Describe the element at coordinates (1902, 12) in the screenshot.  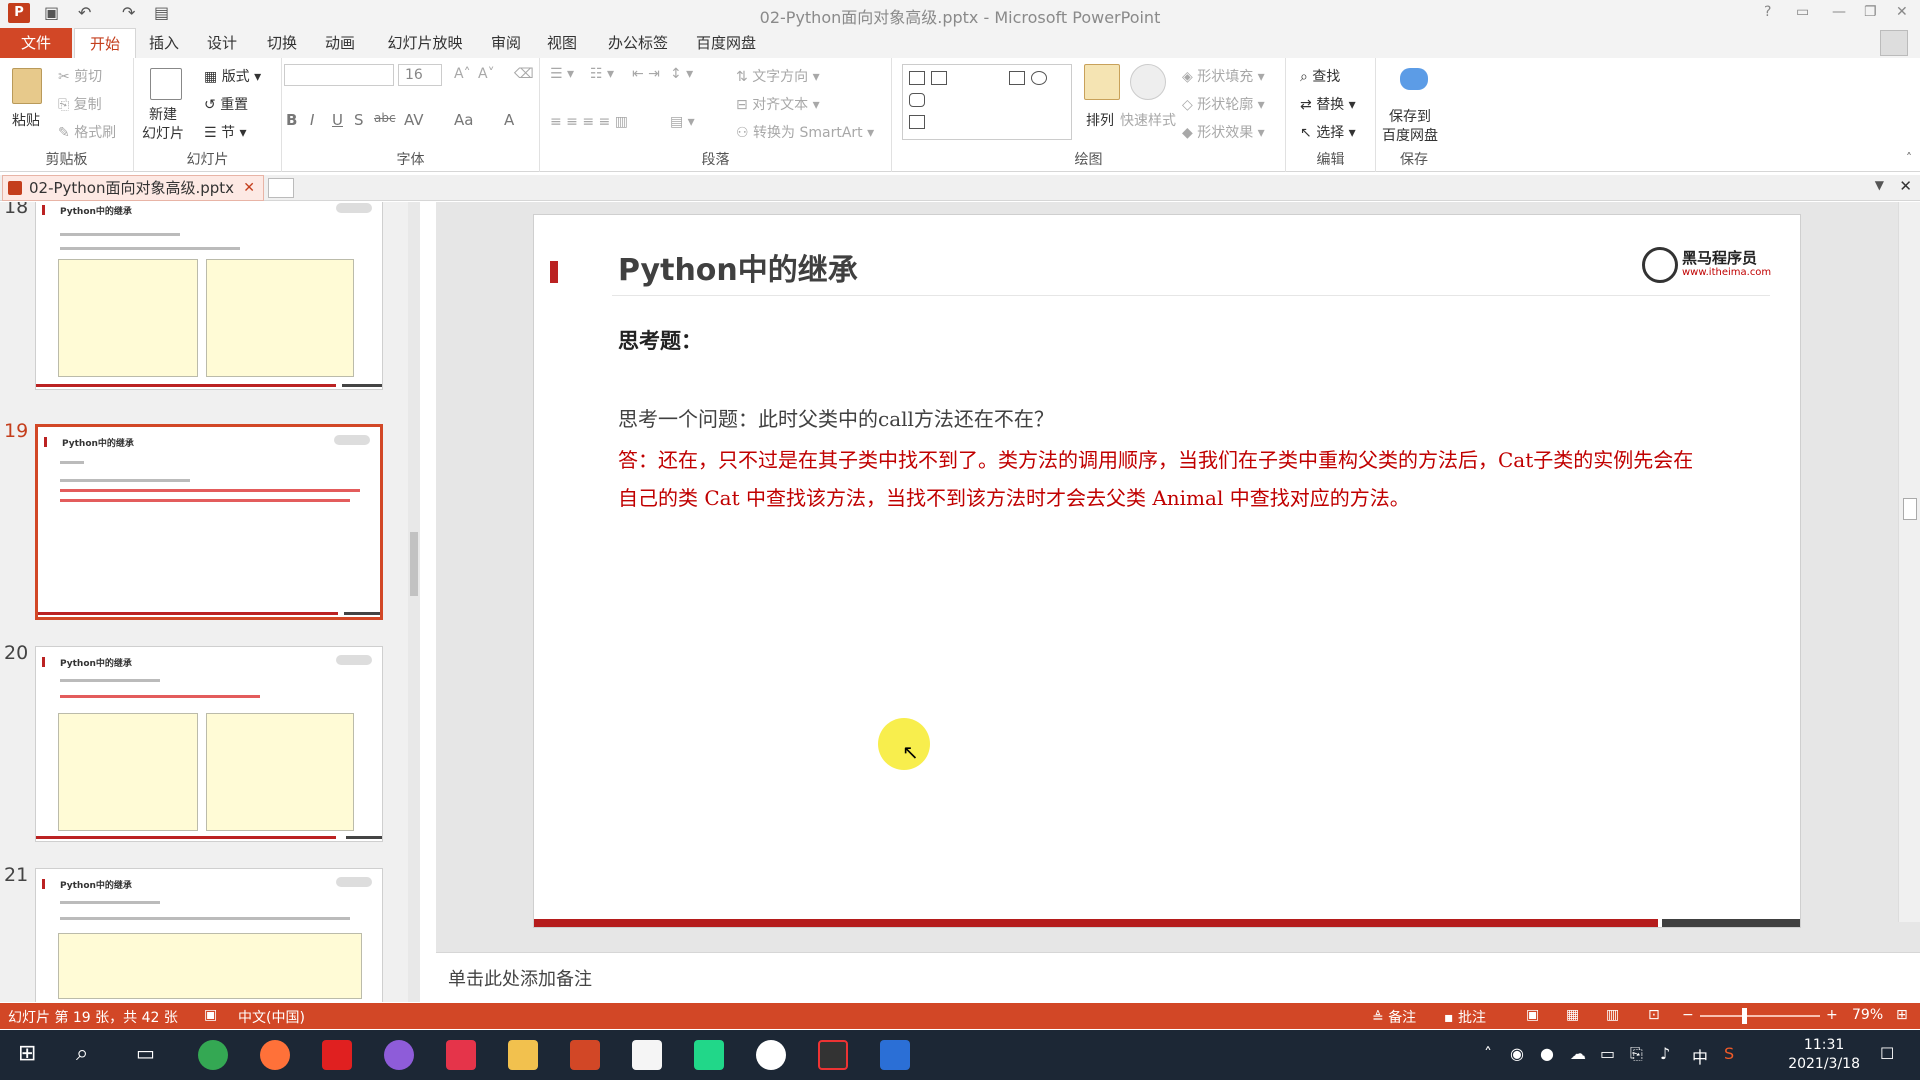
I see `close-icon: ✕` at that location.